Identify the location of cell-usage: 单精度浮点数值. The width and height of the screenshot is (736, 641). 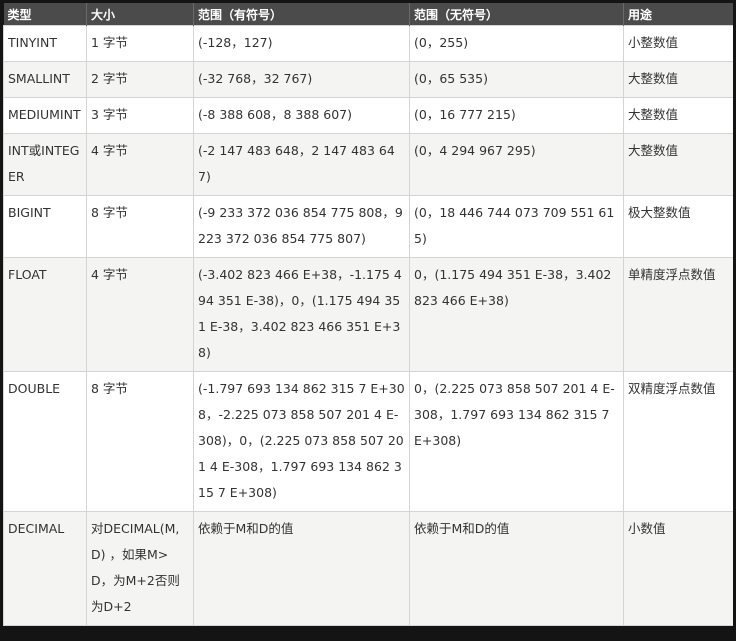
(678, 314).